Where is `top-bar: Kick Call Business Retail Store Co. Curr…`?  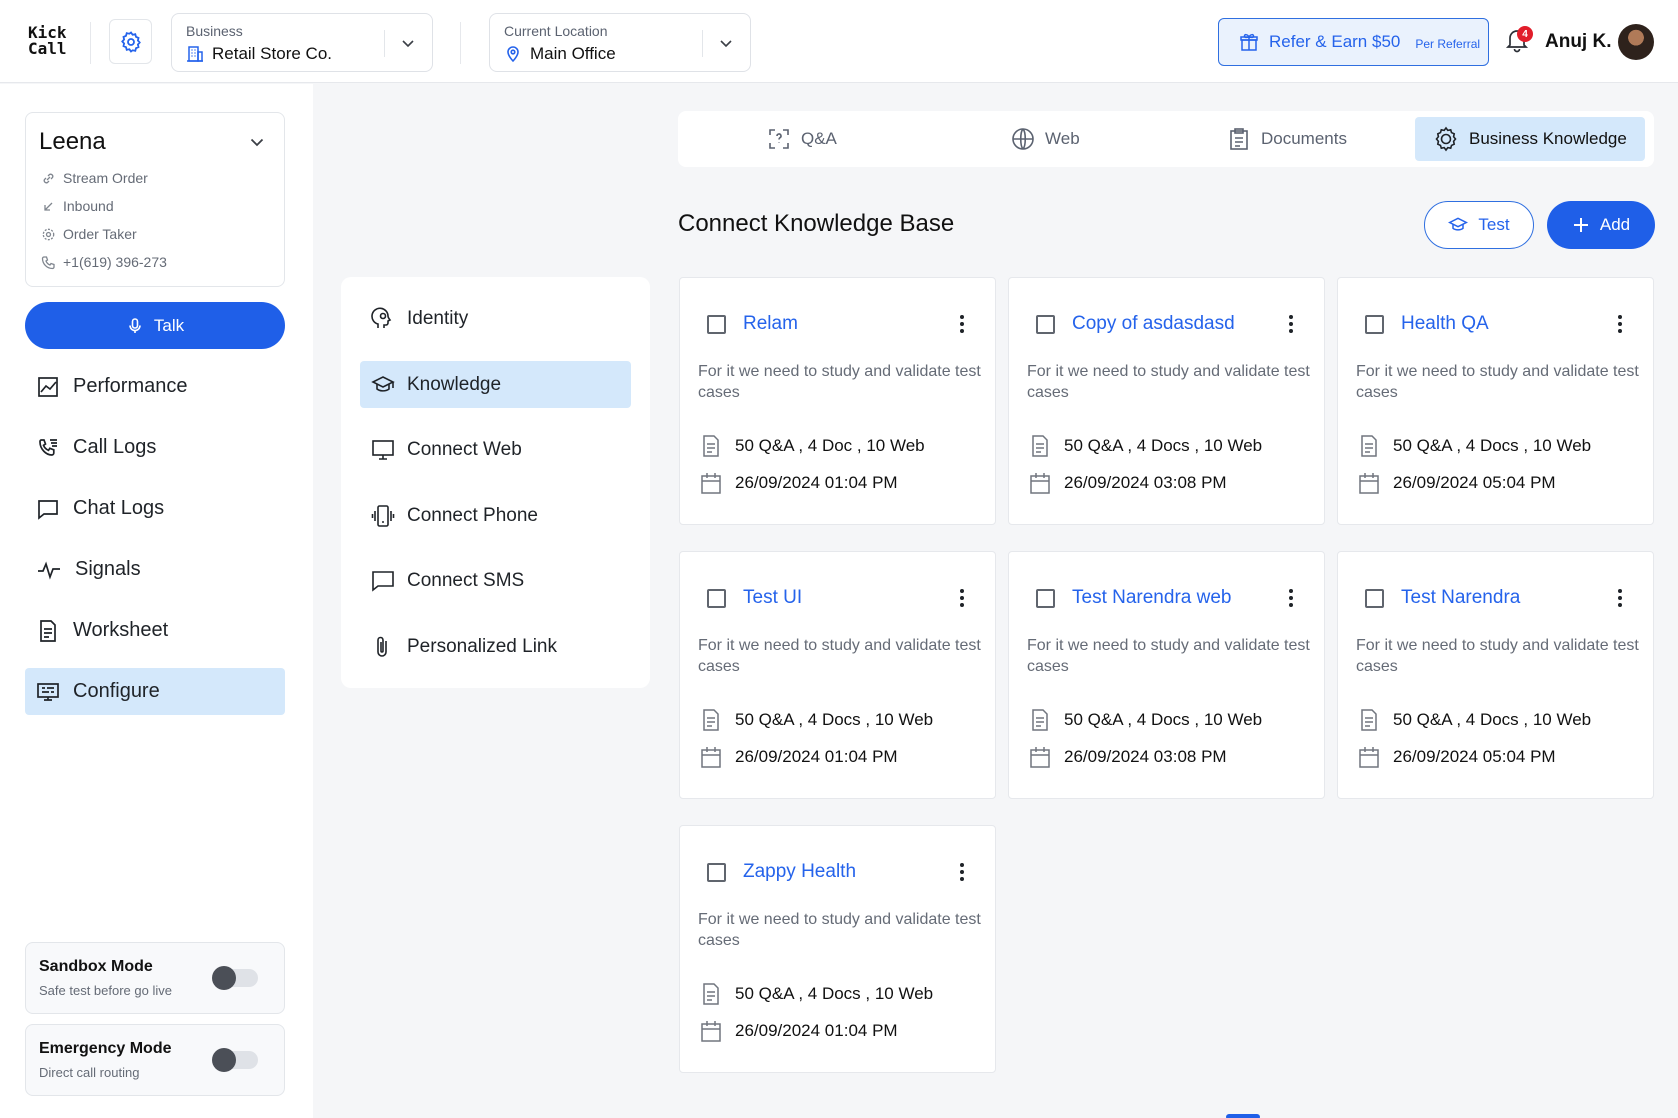 top-bar: Kick Call Business Retail Store Co. Curr… is located at coordinates (839, 41).